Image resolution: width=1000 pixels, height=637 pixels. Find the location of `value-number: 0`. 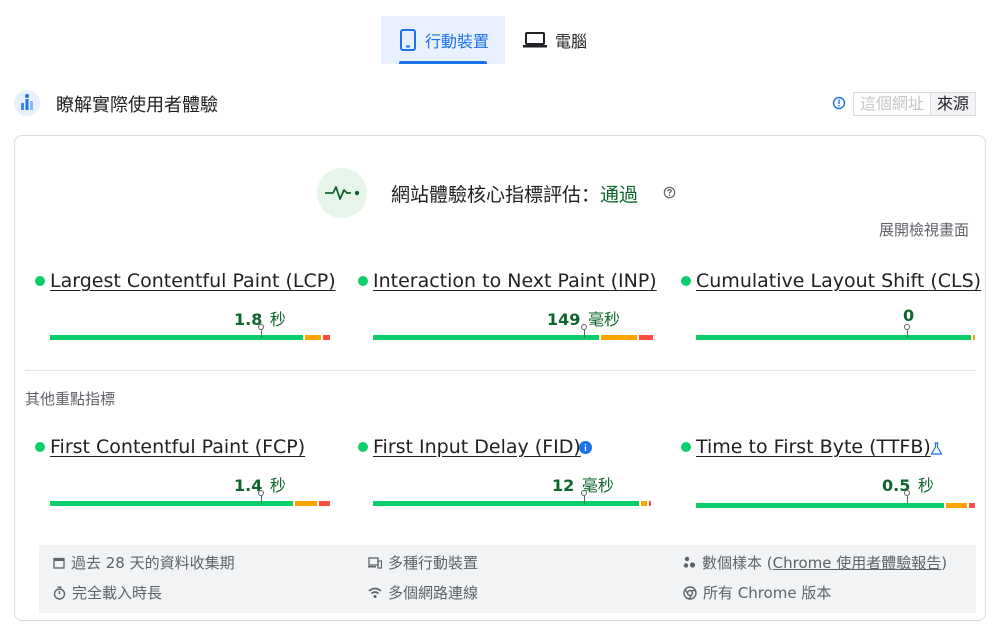

value-number: 0 is located at coordinates (909, 315).